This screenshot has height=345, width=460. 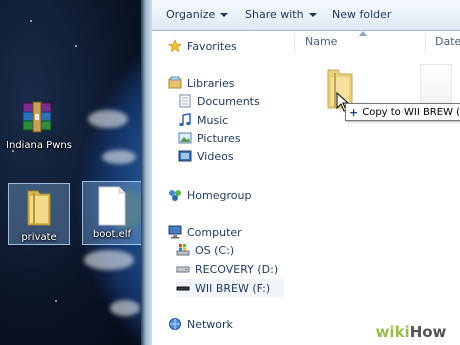 I want to click on nav-label: Videos, so click(x=215, y=156).